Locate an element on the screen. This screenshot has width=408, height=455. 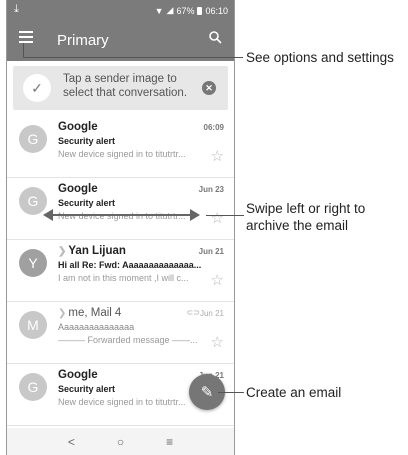
sender-name: ❯ me, Mail 4 is located at coordinates (89, 313).